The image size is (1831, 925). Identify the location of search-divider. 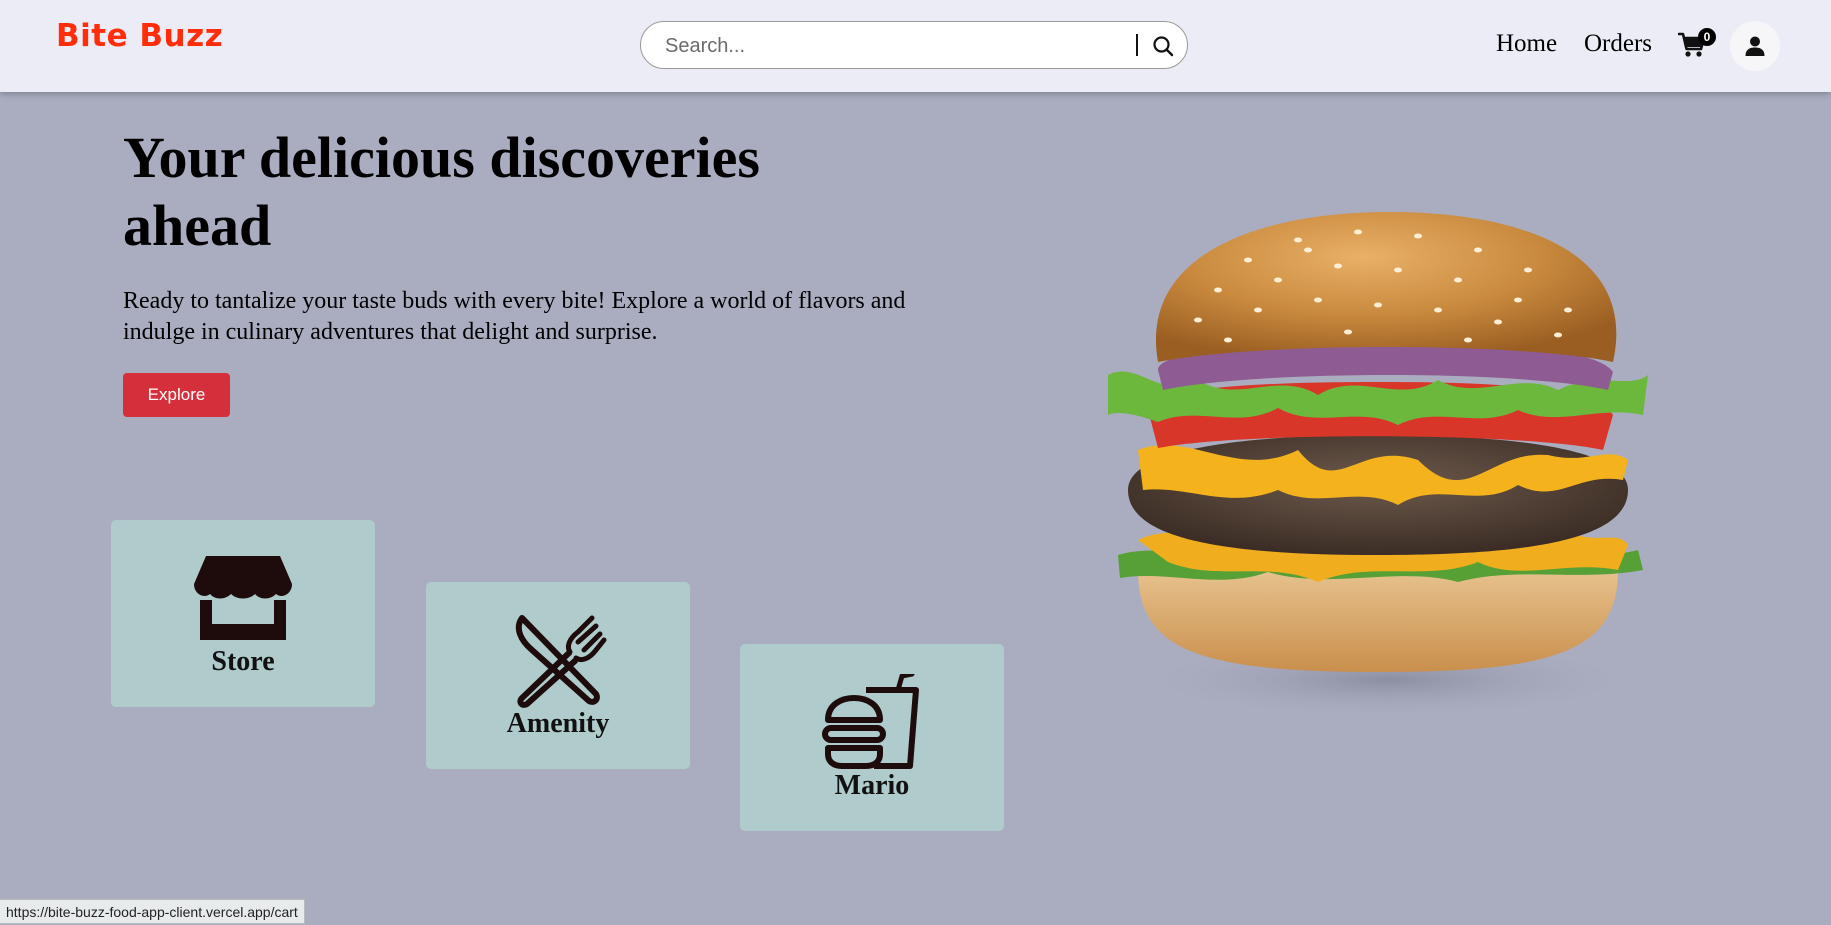
(1137, 45).